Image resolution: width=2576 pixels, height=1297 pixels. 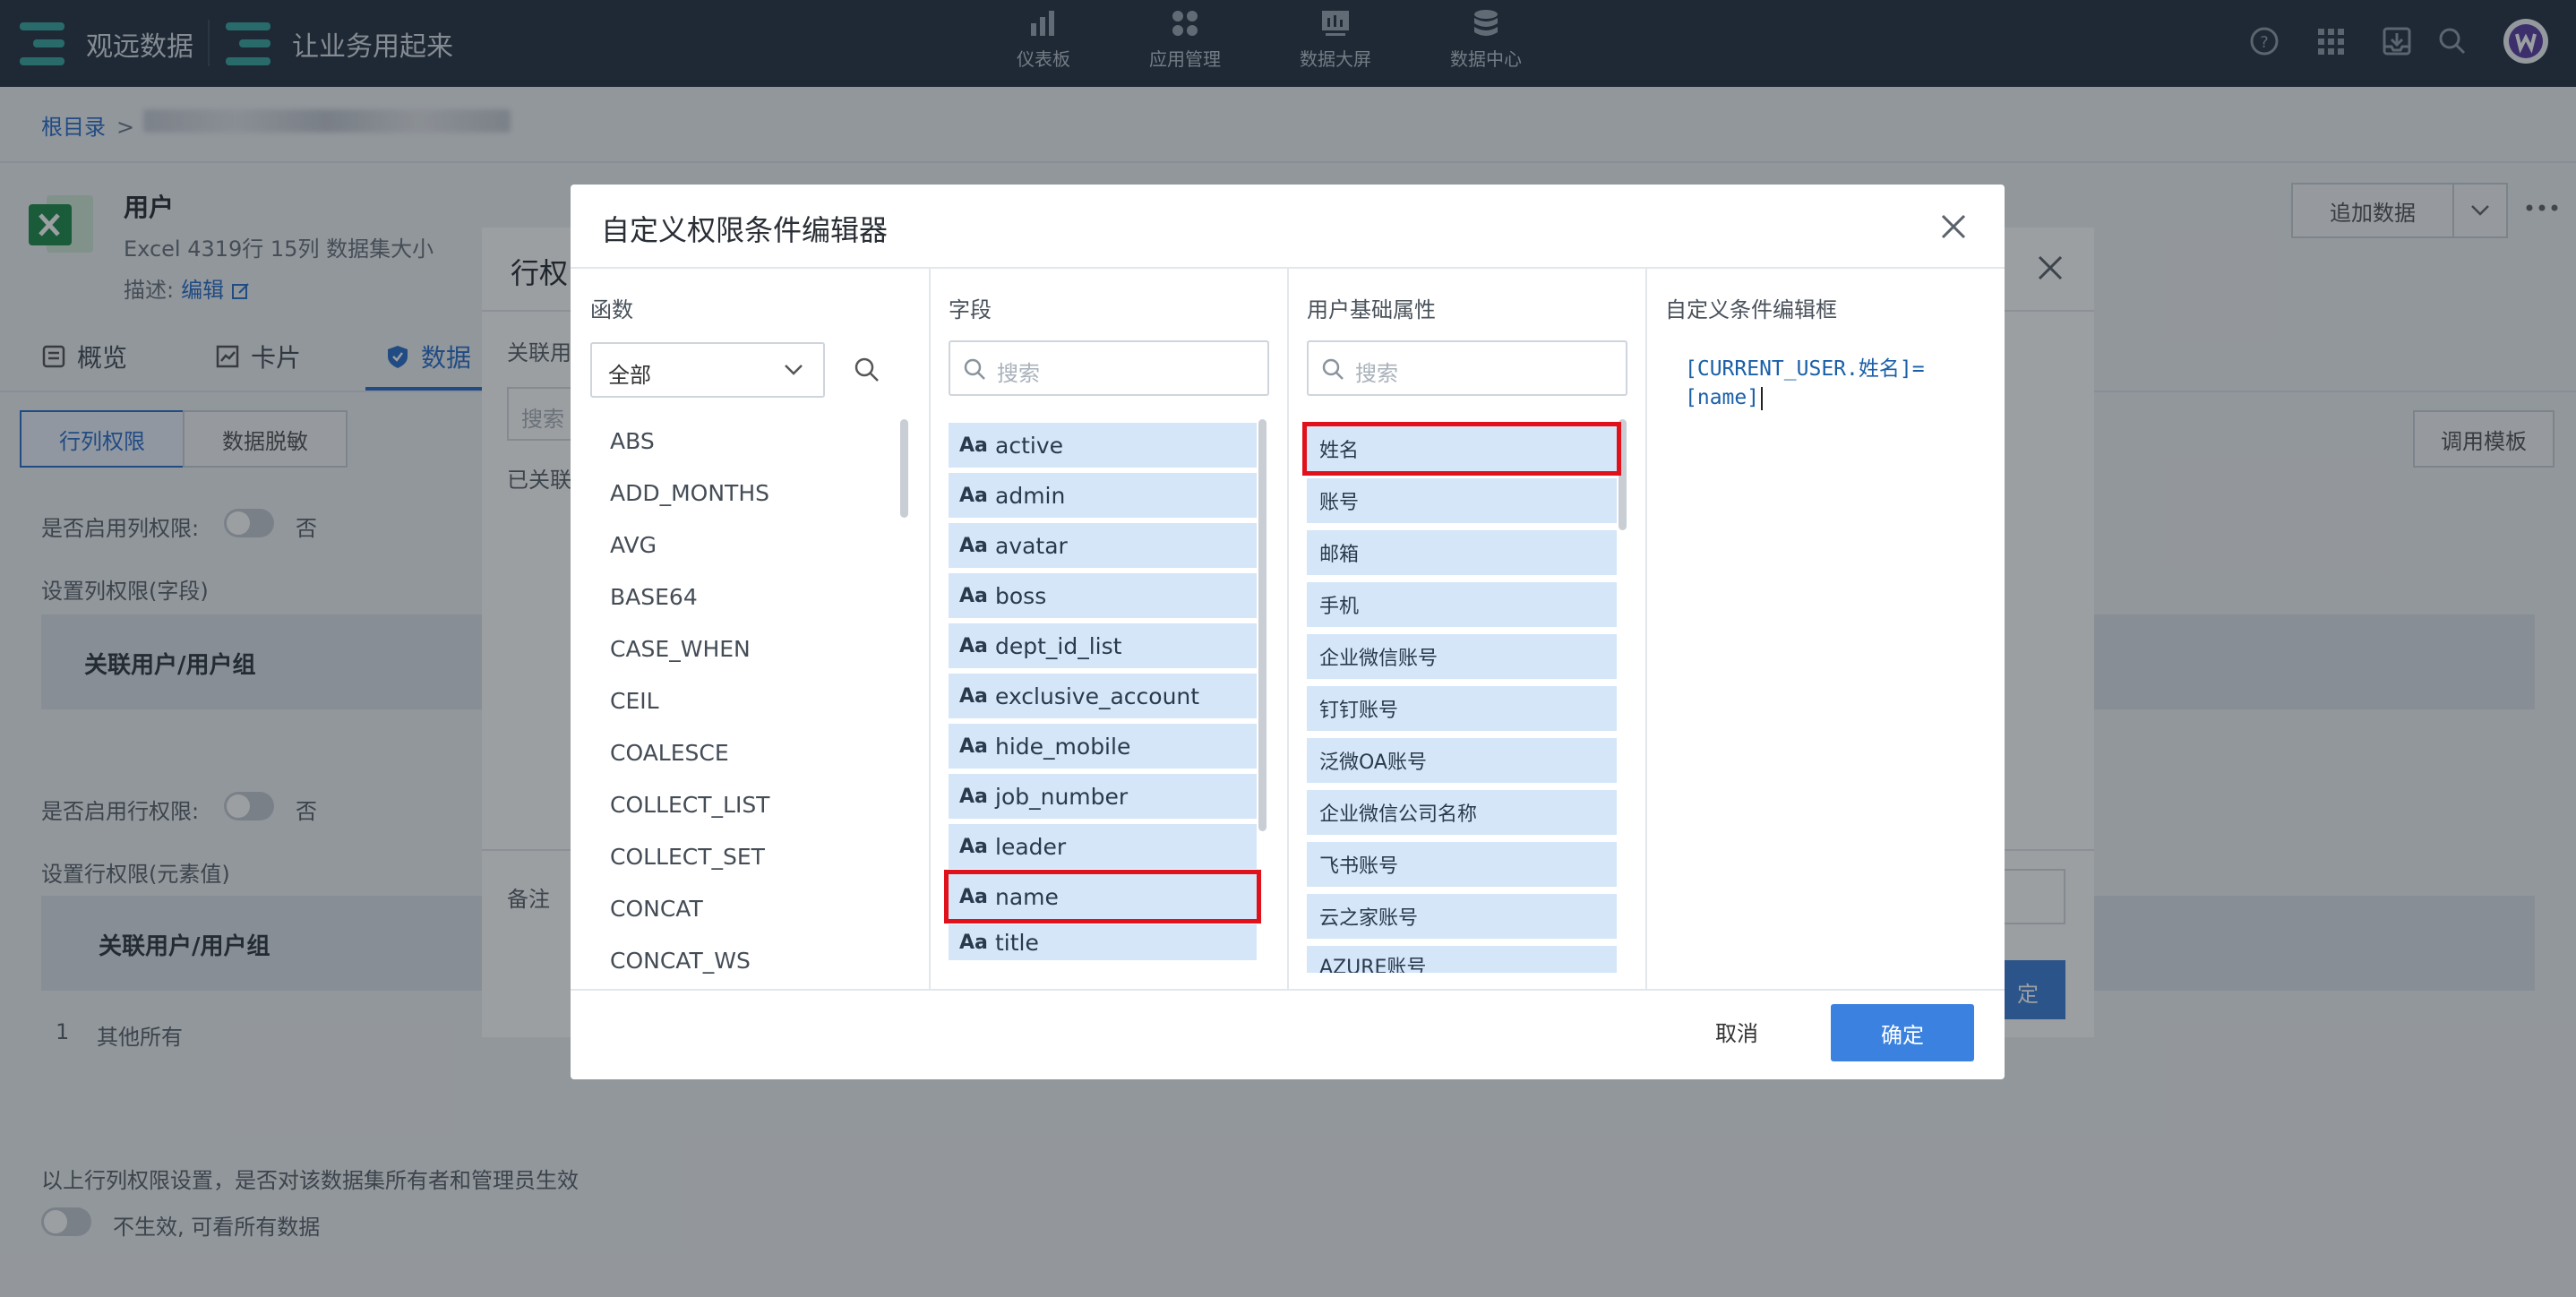 I want to click on field-list-item: Aa admin, so click(x=1103, y=495).